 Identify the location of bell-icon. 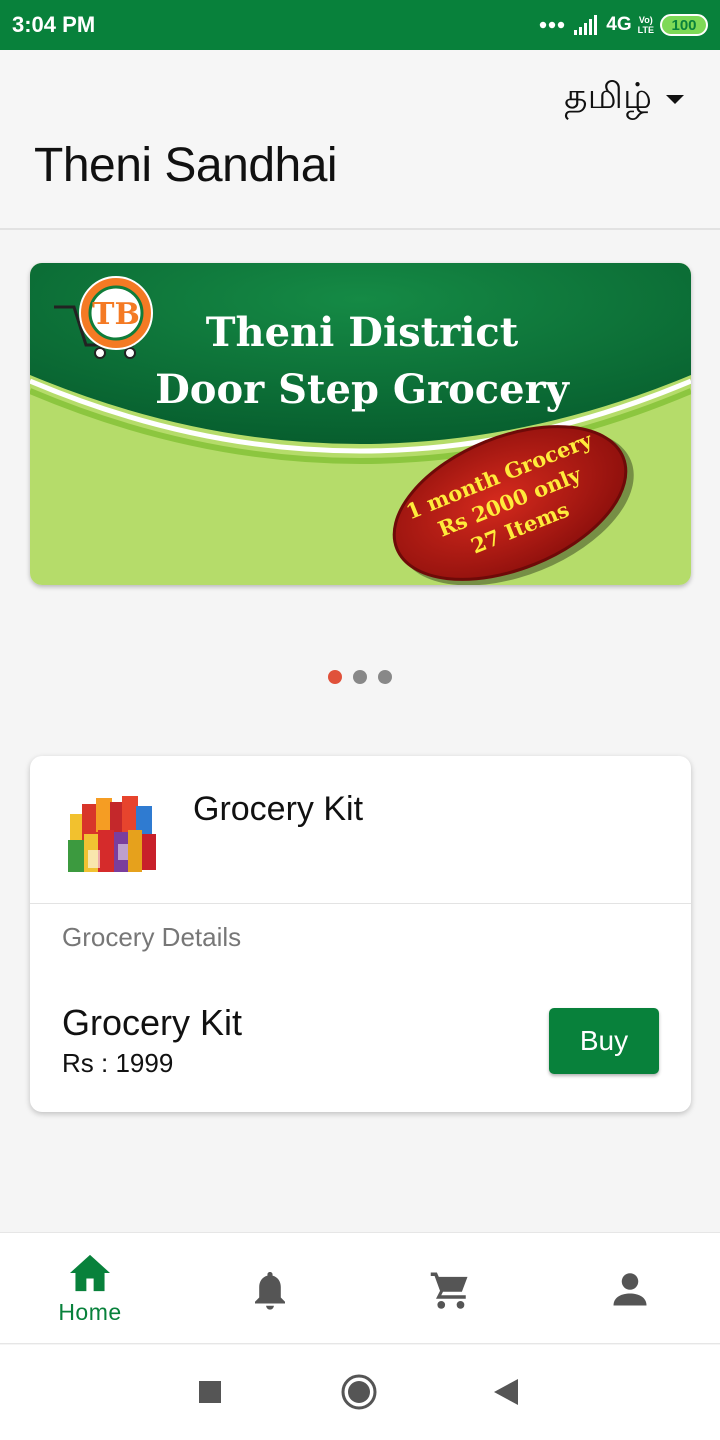
(270, 1291).